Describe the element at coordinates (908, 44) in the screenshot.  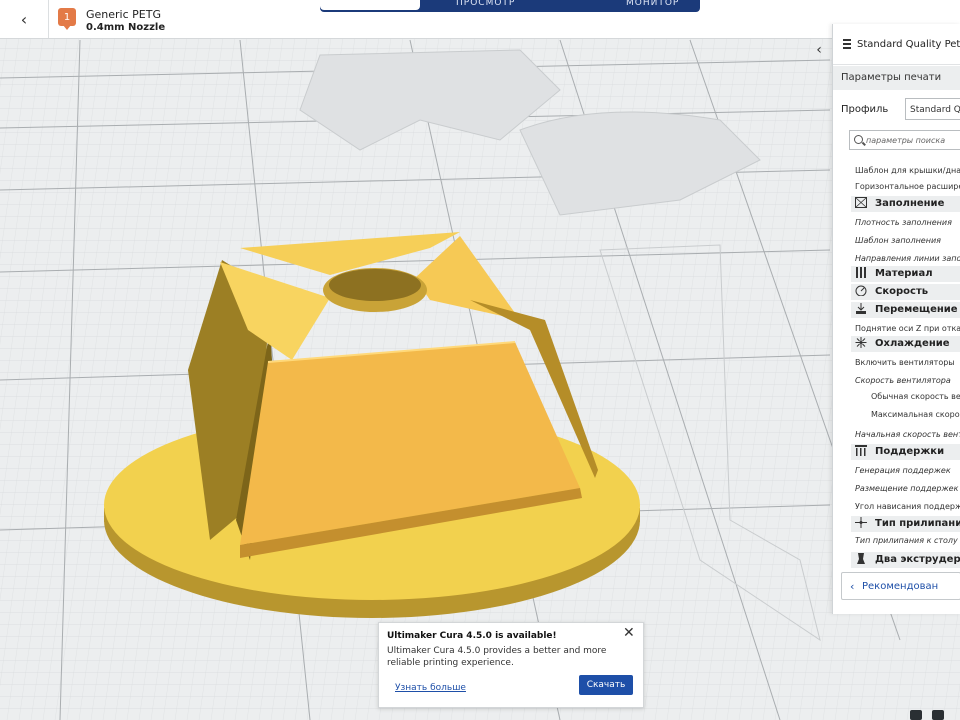
I see `profile-summary: Standard Quality PetG 0.2` at that location.